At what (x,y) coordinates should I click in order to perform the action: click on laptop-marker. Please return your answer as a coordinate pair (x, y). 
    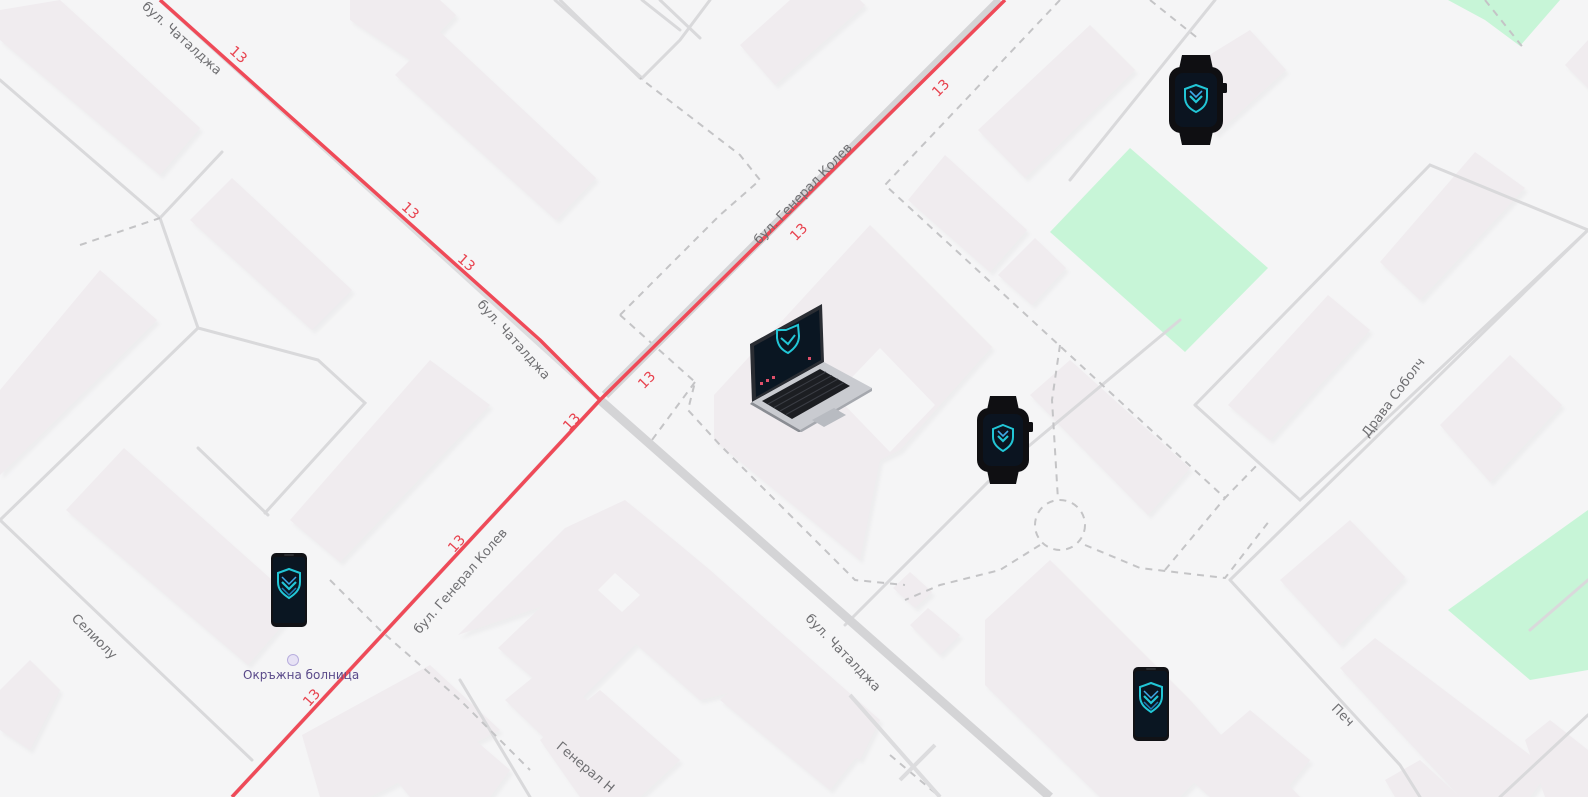
    Looking at the image, I should click on (810, 367).